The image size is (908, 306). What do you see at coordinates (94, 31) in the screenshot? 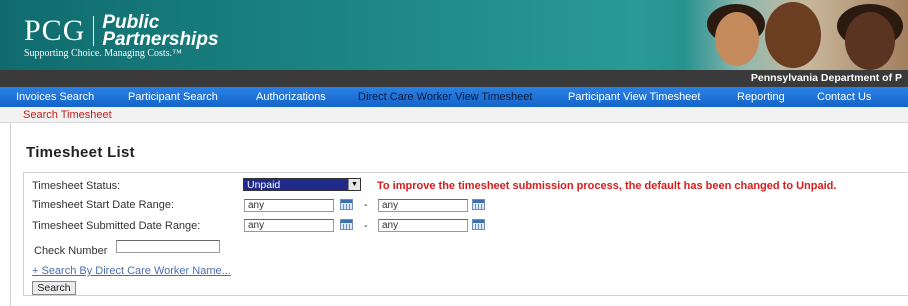
I see `logo-divider` at bounding box center [94, 31].